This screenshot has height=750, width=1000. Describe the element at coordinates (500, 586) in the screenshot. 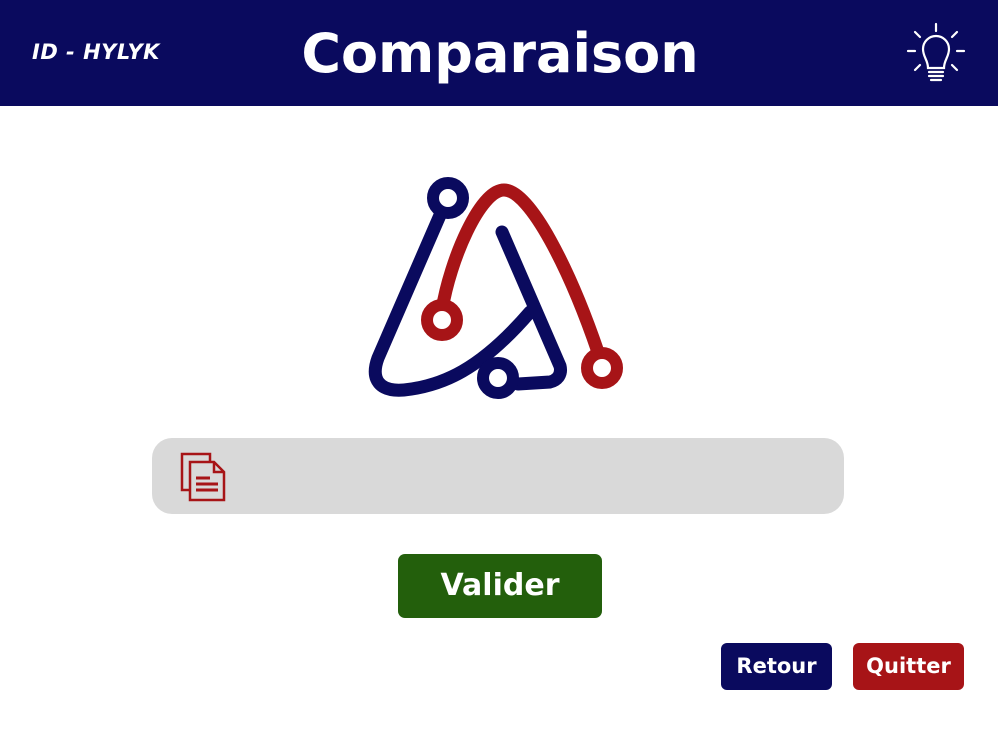

I see `validate-button: Valider` at that location.